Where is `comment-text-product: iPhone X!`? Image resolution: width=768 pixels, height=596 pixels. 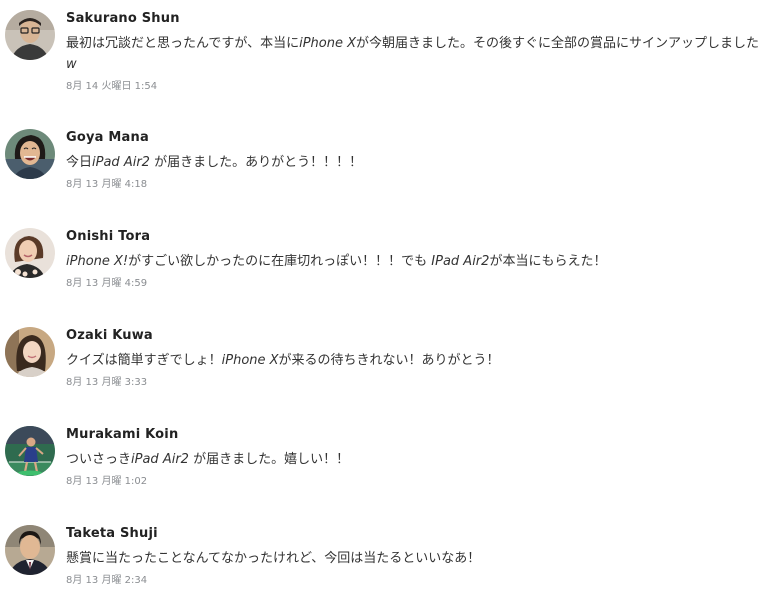 comment-text-product: iPhone X! is located at coordinates (97, 261).